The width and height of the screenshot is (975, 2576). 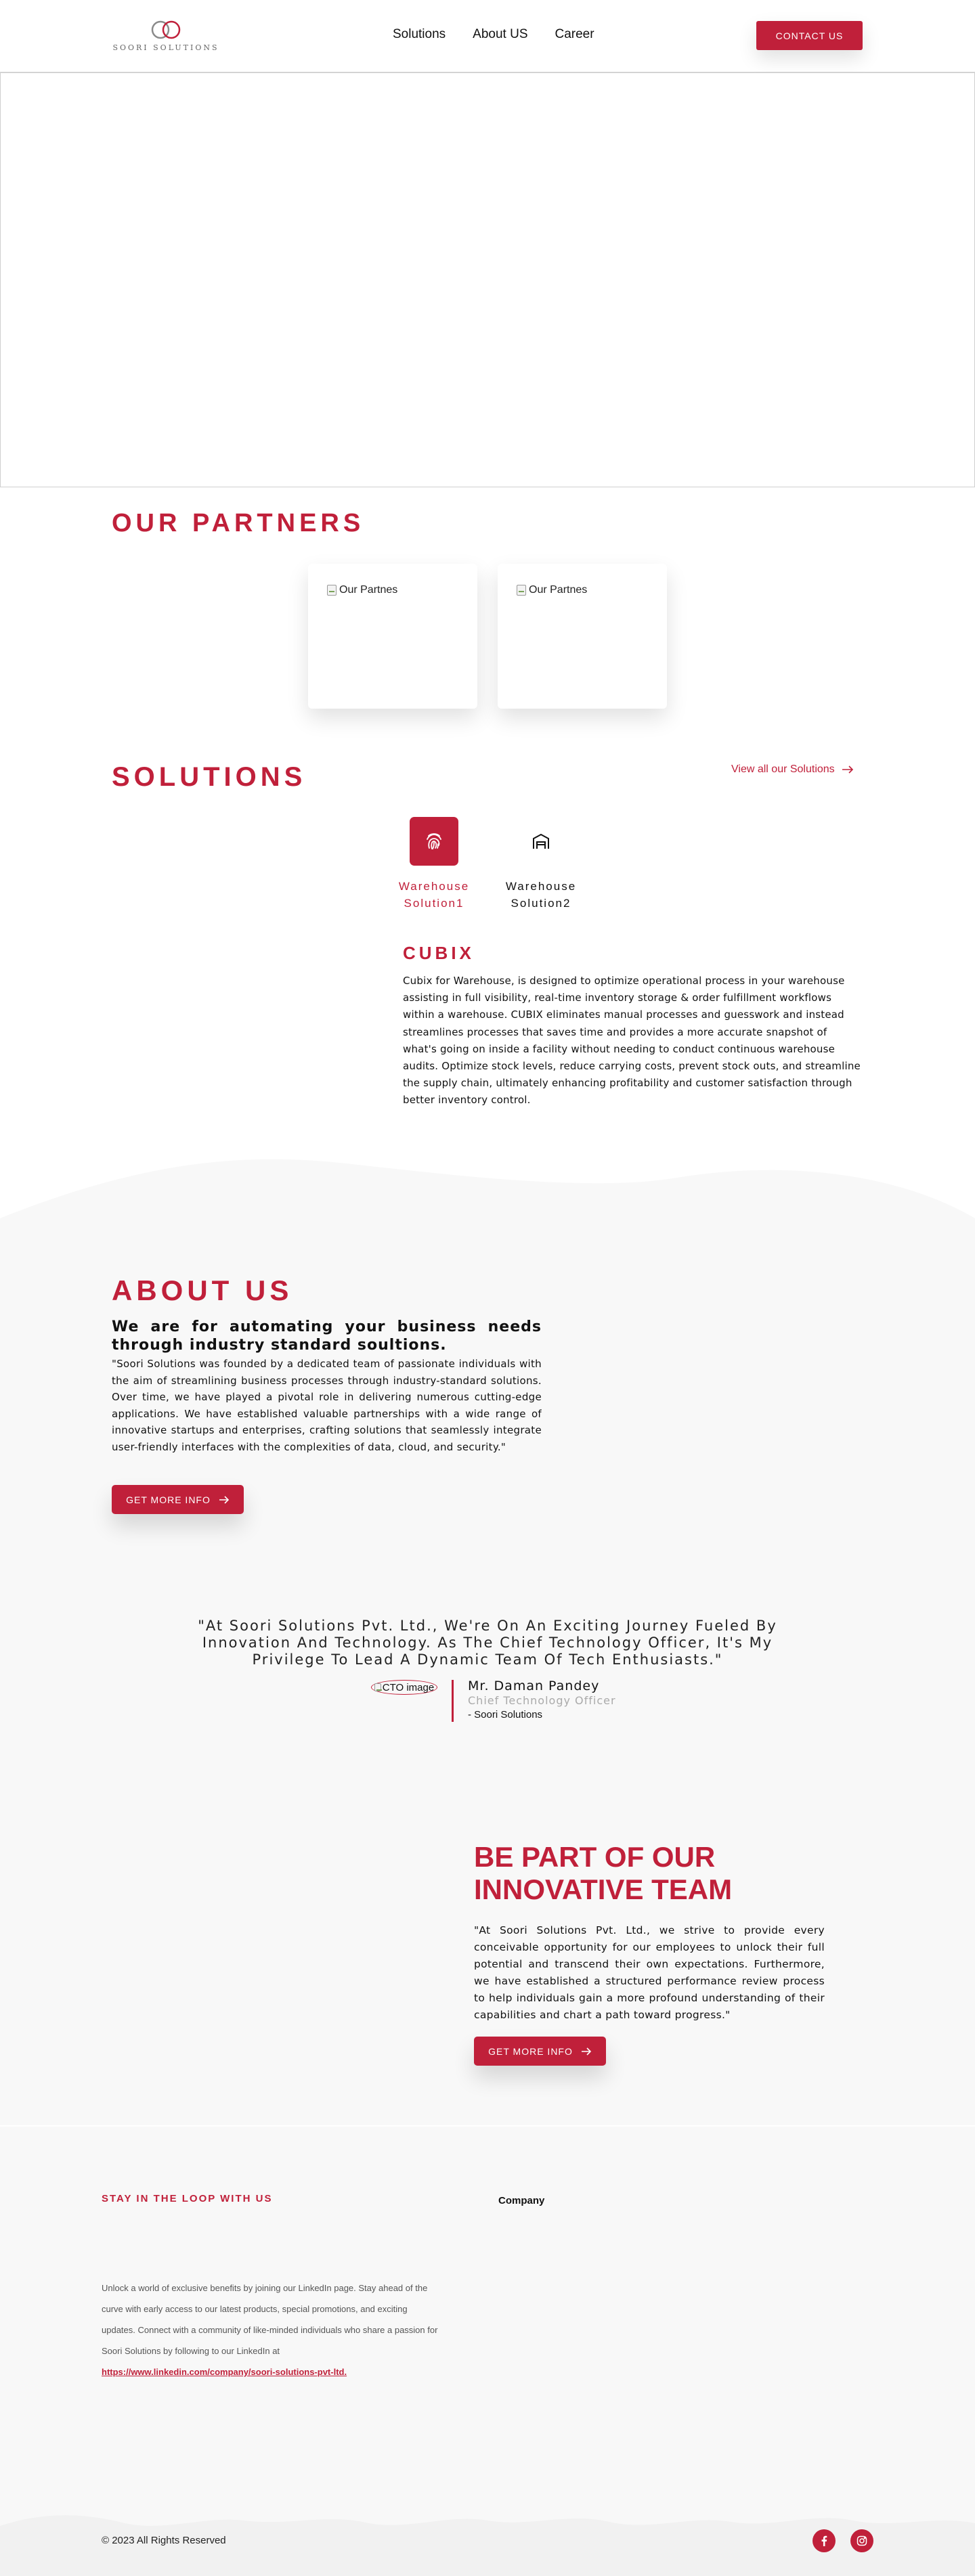 I want to click on solution-tab-warehouse-2: Warehouse Solution2, so click(x=541, y=864).